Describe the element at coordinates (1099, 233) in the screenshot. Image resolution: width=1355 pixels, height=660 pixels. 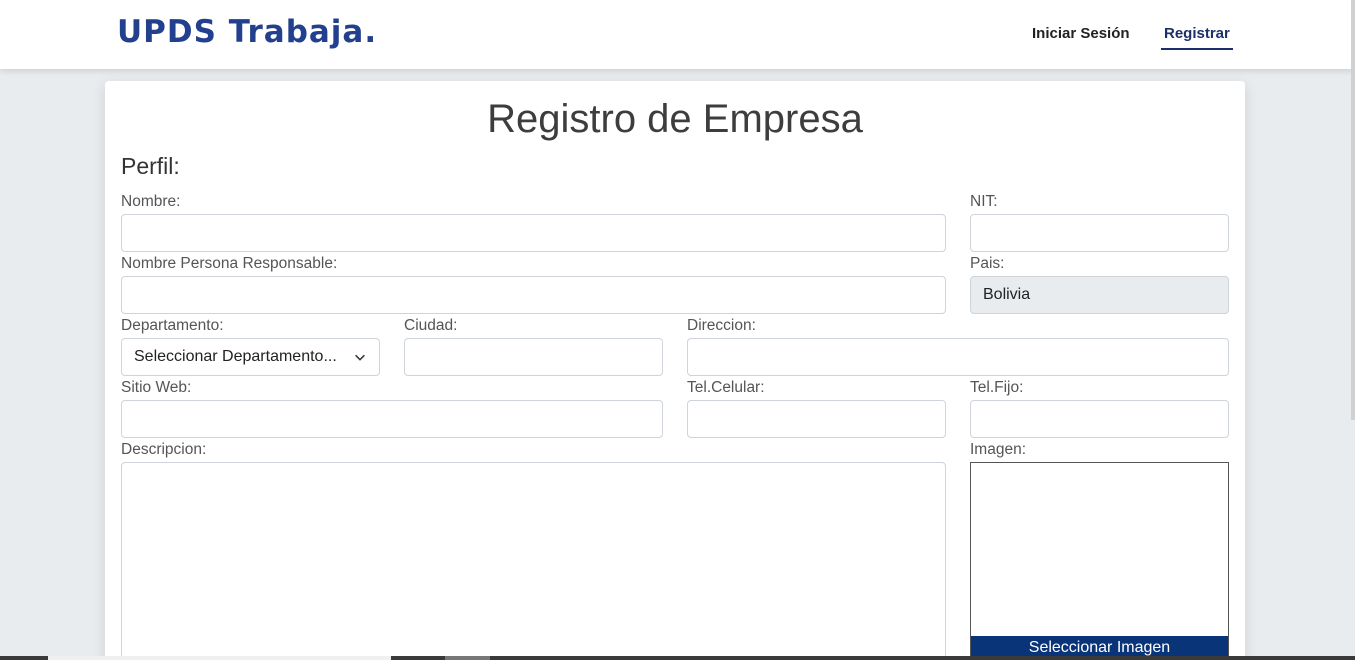
I see `nit-input` at that location.